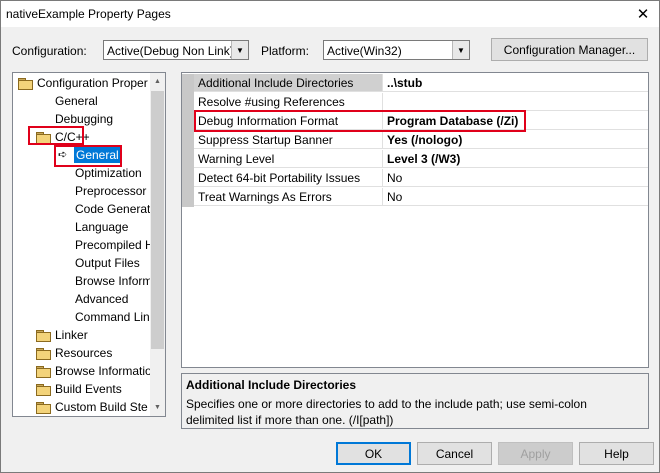 The height and width of the screenshot is (473, 660). I want to click on property-name: Additional Include Directories, so click(288, 83).